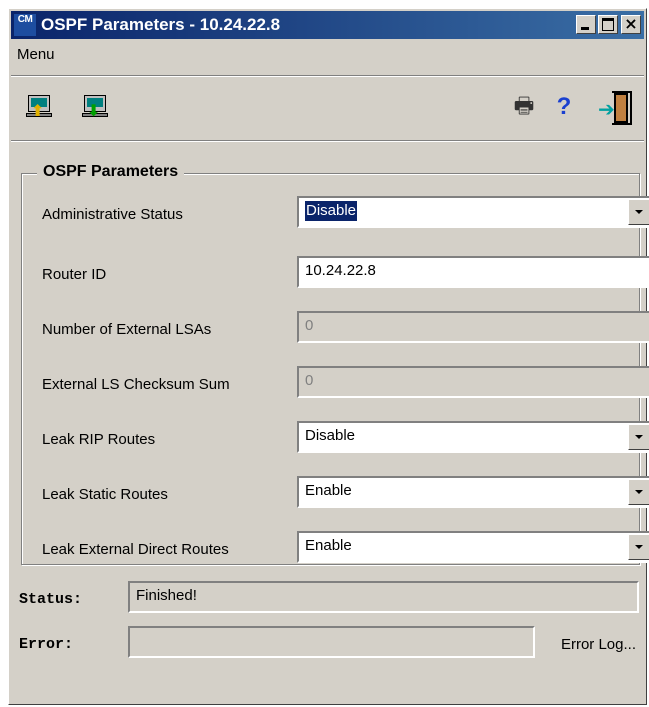 The width and height of the screenshot is (649, 707). I want to click on minimize-button, so click(586, 24).